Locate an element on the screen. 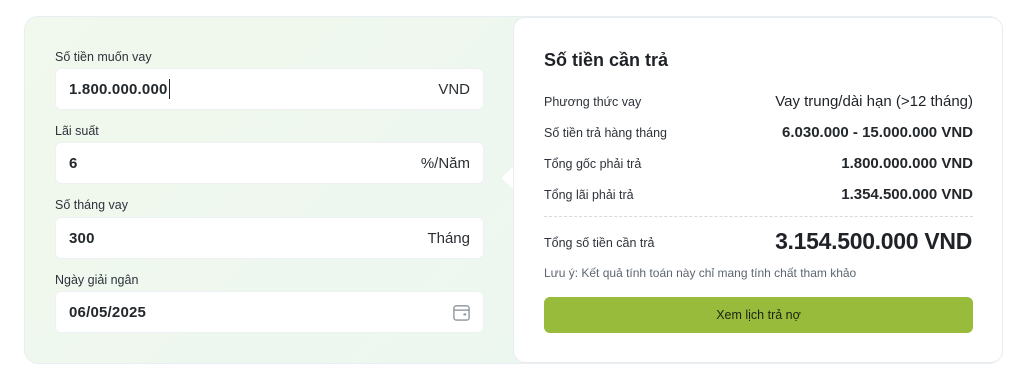 The image size is (1024, 378). date-field: 06/05/2025 is located at coordinates (269, 312).